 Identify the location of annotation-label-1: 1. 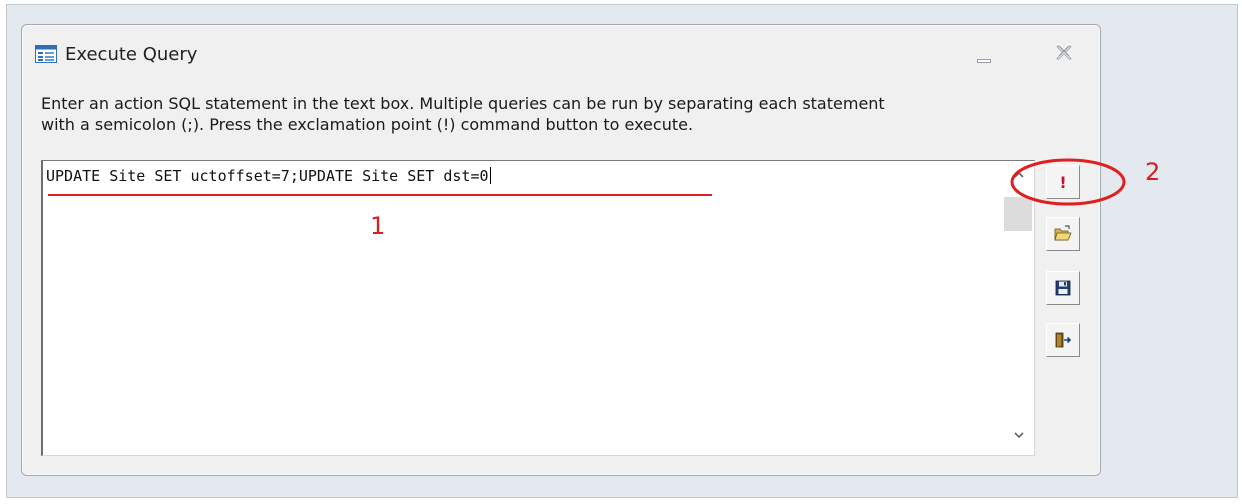
(378, 226).